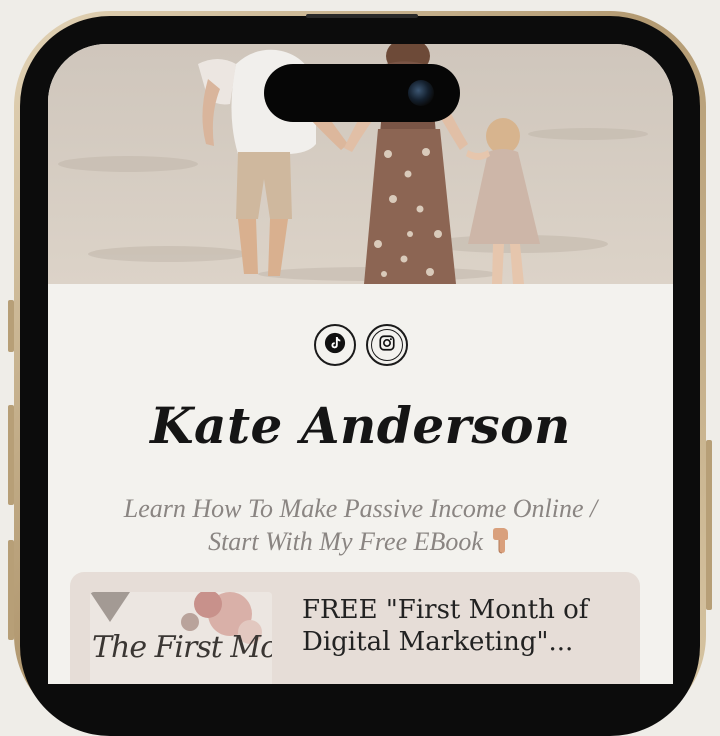 The width and height of the screenshot is (720, 736). Describe the element at coordinates (421, 93) in the screenshot. I see `camera-lens-icon` at that location.